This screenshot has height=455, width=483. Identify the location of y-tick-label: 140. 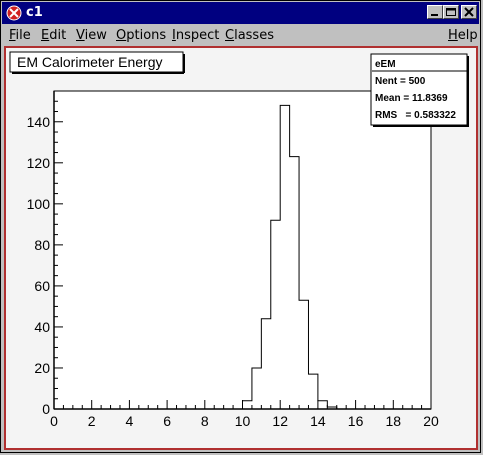
(39, 122).